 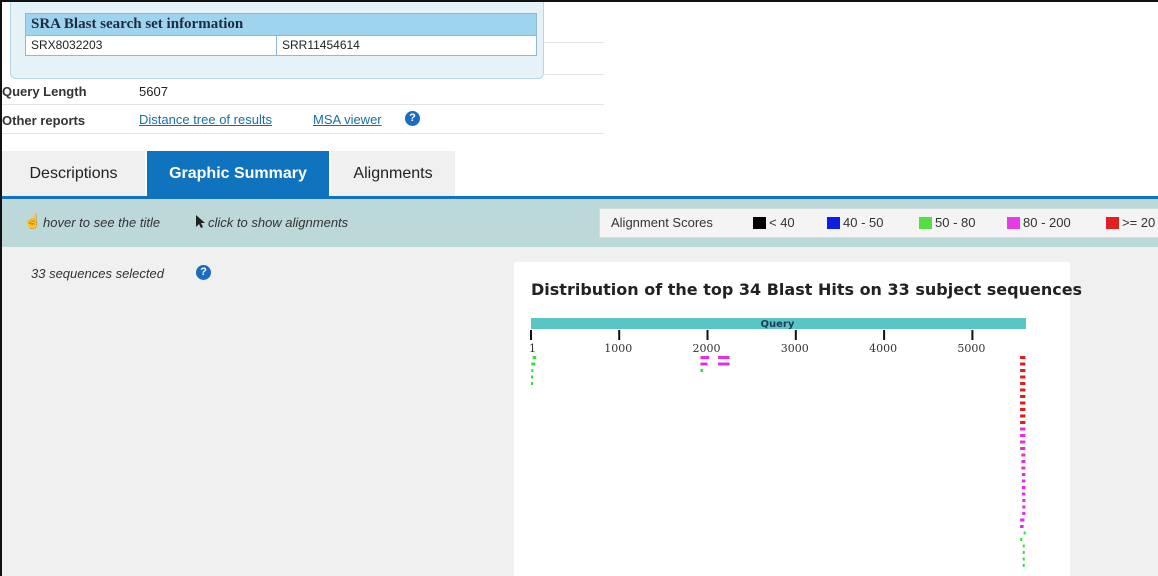 I want to click on legend-swatch-lt40, so click(x=759, y=223).